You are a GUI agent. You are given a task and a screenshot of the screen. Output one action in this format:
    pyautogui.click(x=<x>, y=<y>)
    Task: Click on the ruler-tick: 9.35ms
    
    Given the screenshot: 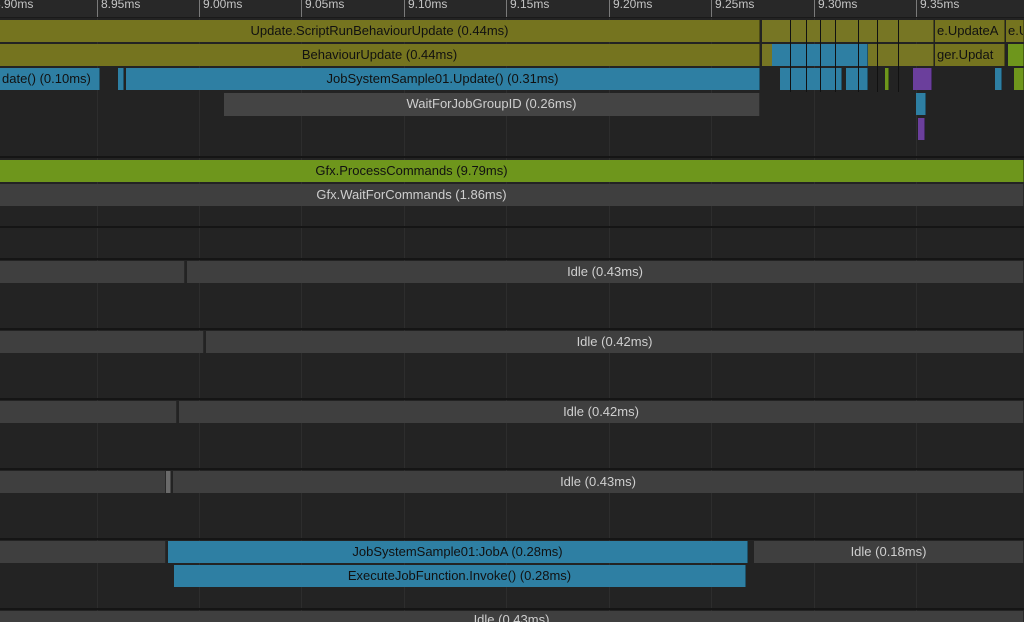 What is the action you would take?
    pyautogui.click(x=937, y=8)
    